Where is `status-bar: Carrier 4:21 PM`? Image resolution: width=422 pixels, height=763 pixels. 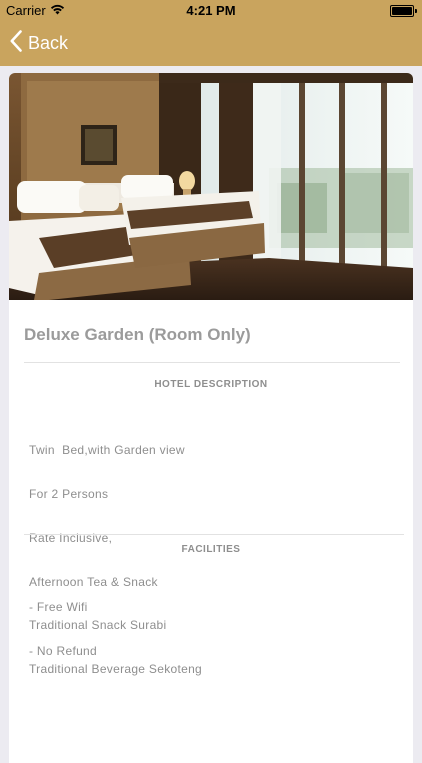 status-bar: Carrier 4:21 PM is located at coordinates (211, 11).